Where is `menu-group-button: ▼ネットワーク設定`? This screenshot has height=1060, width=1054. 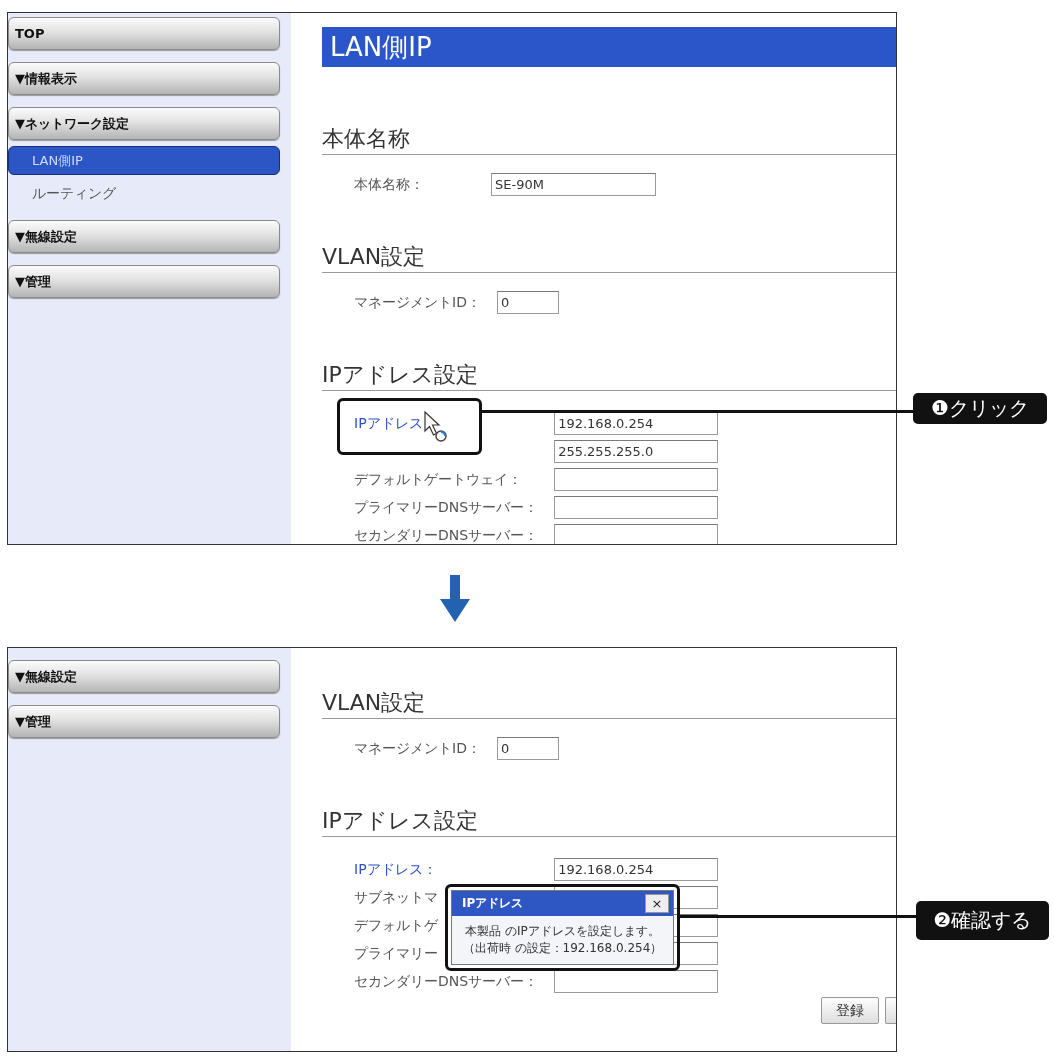
menu-group-button: ▼ネットワーク設定 is located at coordinates (144, 123).